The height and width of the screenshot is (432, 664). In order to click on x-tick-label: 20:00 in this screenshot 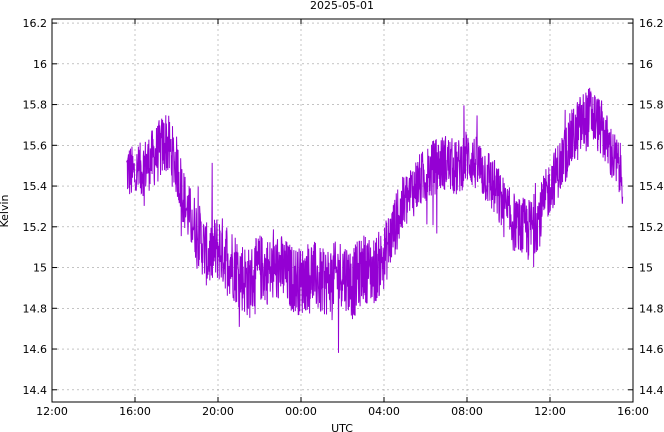, I will do `click(218, 411)`.